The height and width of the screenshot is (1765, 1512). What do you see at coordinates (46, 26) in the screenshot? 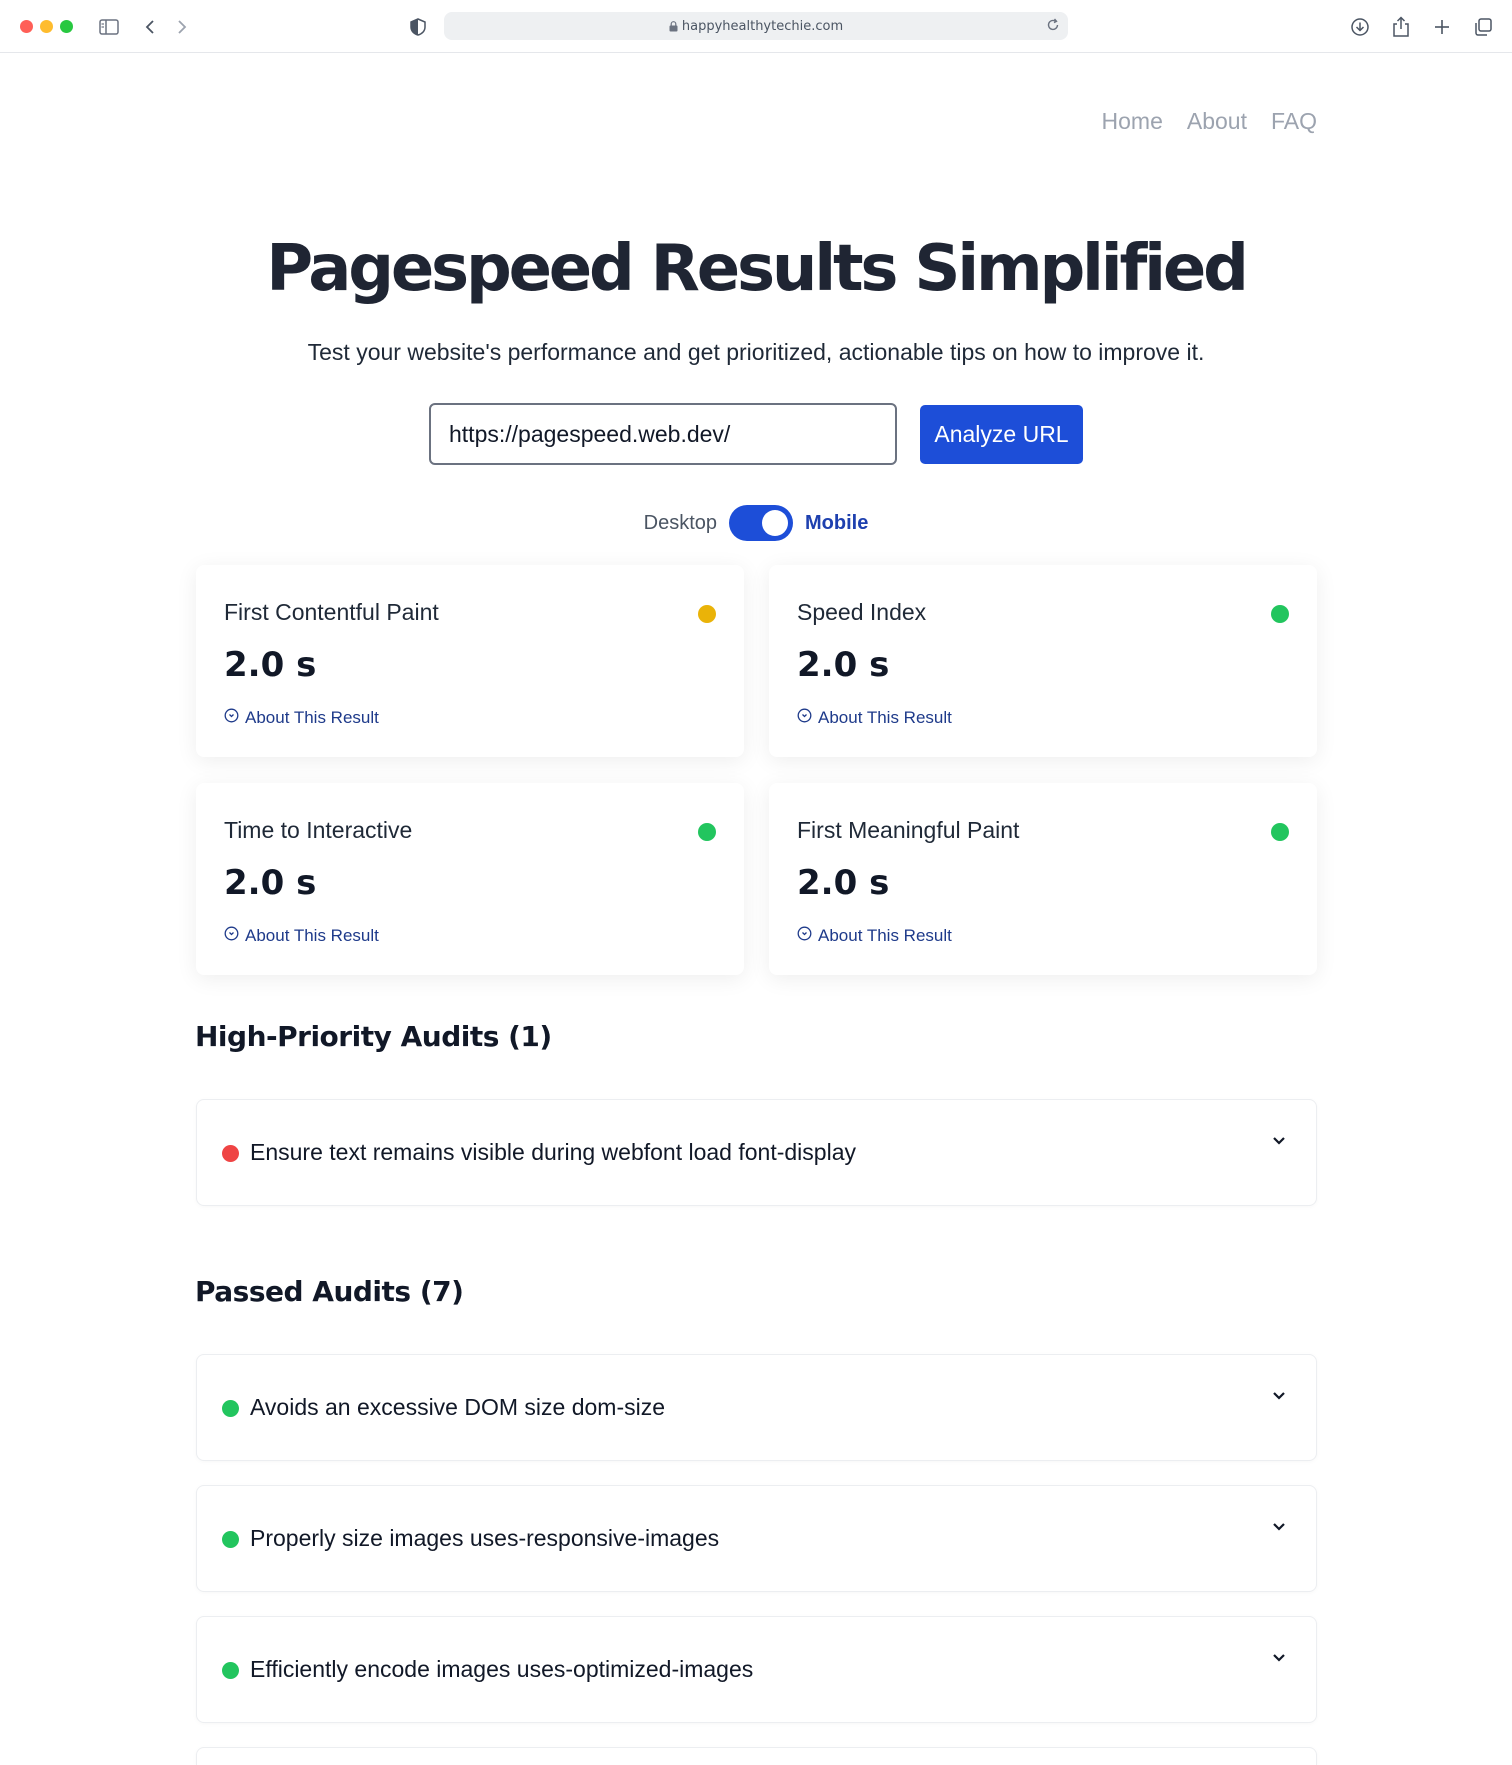
I see `minimize-window-button` at bounding box center [46, 26].